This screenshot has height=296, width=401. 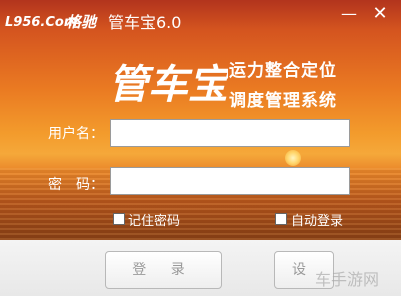 I want to click on sun-decoration, so click(x=293, y=158).